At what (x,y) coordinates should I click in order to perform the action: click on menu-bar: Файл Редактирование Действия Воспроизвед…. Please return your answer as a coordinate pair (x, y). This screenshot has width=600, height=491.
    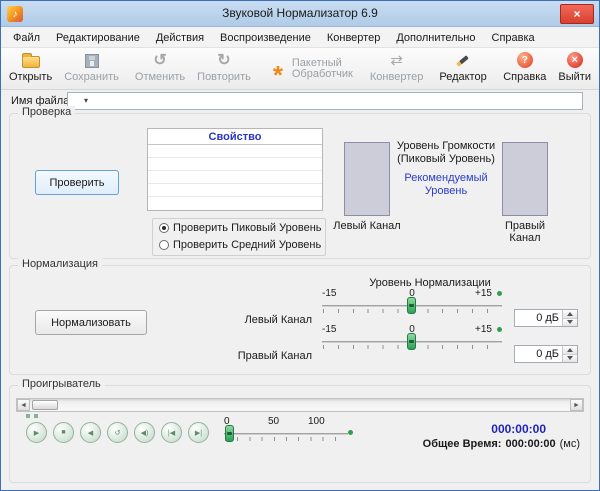
    Looking at the image, I should click on (300, 38).